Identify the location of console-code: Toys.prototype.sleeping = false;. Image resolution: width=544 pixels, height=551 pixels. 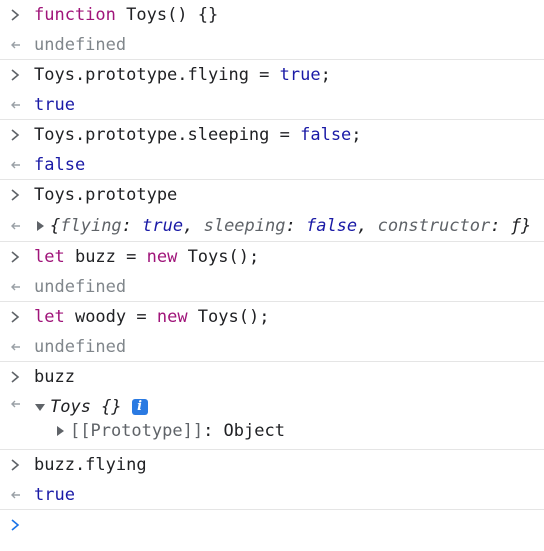
(198, 135).